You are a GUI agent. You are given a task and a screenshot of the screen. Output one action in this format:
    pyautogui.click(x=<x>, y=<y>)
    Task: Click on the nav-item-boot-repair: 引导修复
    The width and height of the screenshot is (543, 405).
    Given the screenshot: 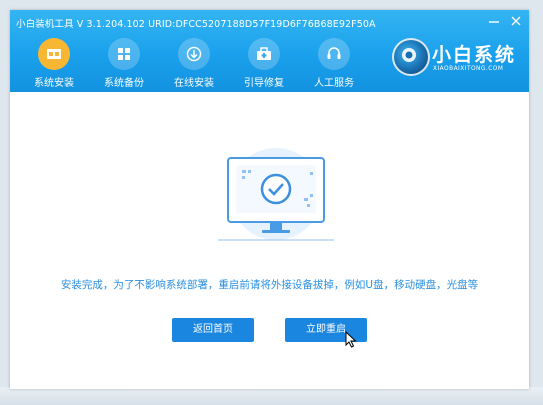 What is the action you would take?
    pyautogui.click(x=264, y=64)
    